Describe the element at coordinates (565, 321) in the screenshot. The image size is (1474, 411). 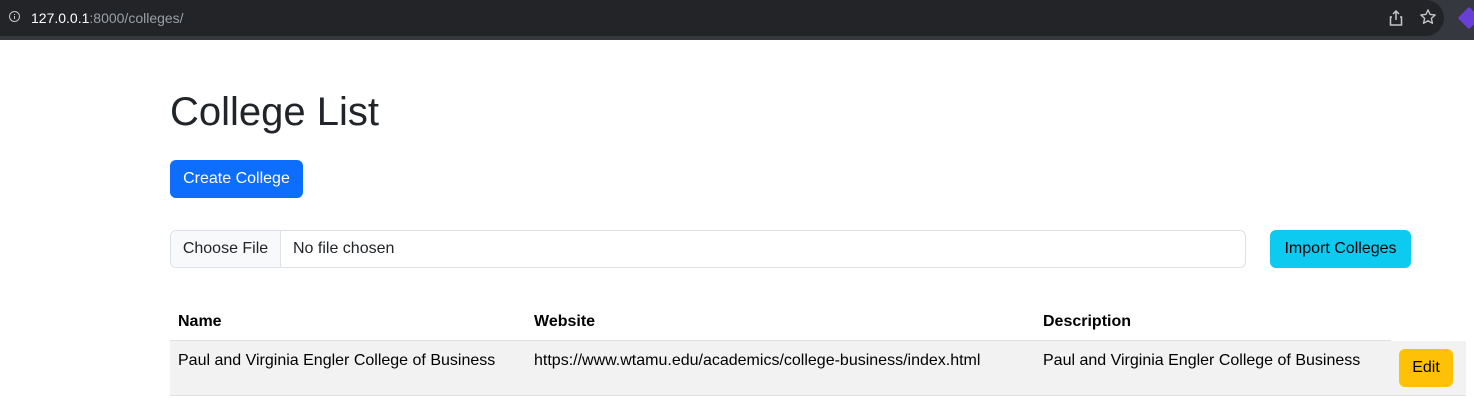
I see `column-header-website: Website` at that location.